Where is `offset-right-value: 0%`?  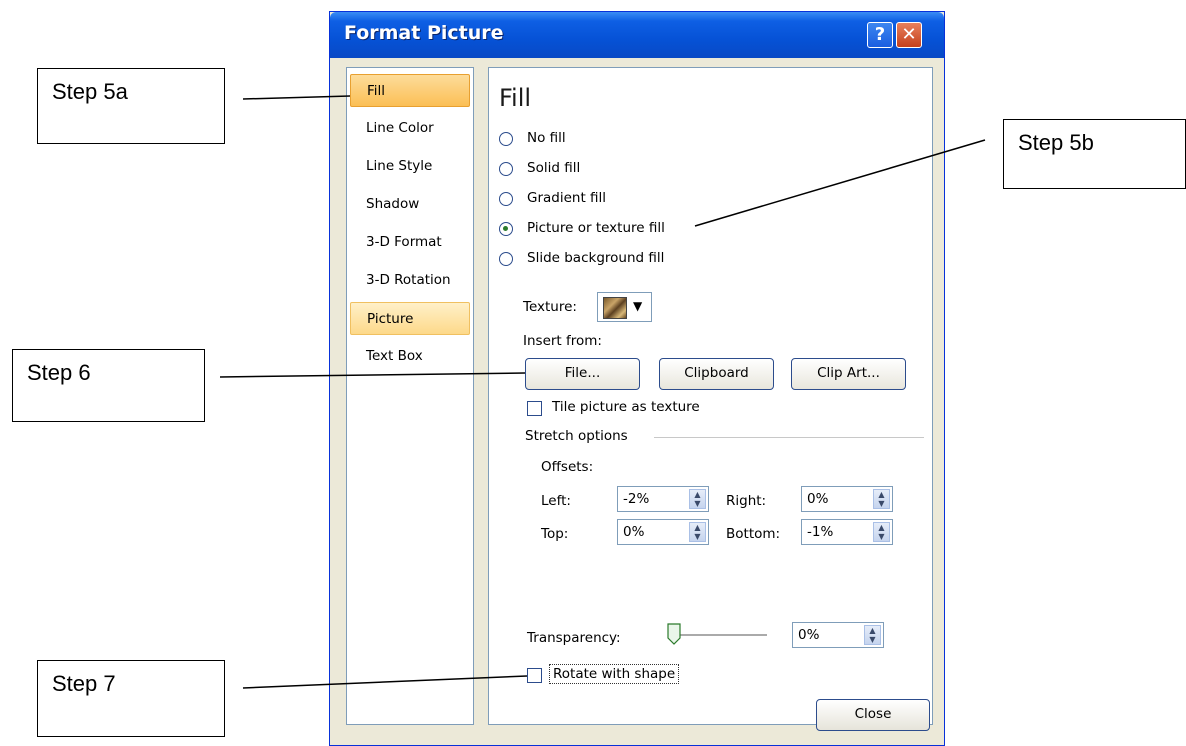
offset-right-value: 0% is located at coordinates (818, 499).